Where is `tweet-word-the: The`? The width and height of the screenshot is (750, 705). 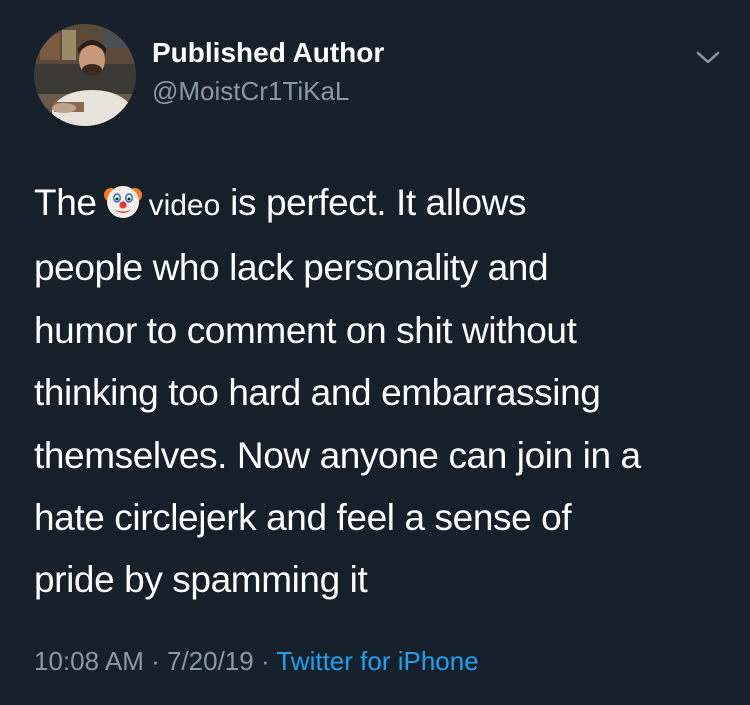
tweet-word-the: The is located at coordinates (65, 202).